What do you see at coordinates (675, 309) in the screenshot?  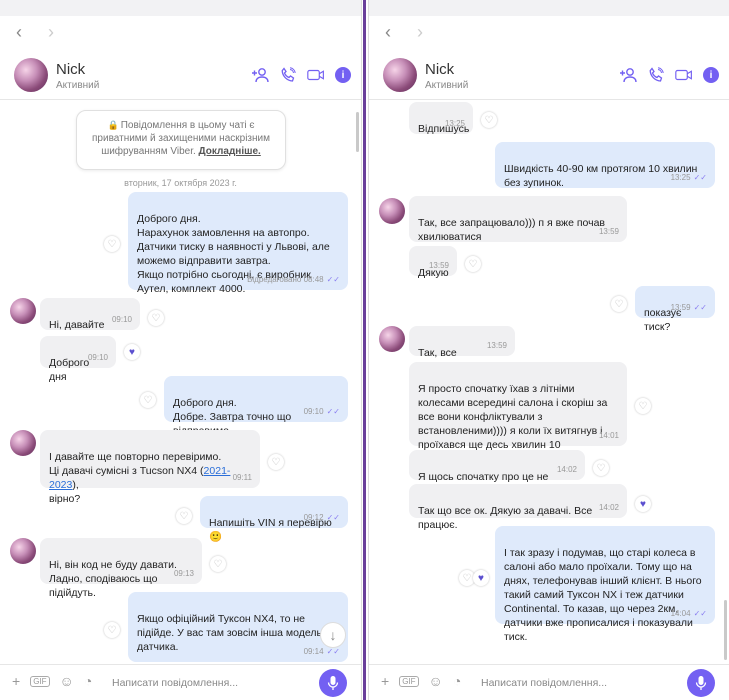 I see `message-bubble-outgoing: показує тиск? 13:59 ✓✓` at bounding box center [675, 309].